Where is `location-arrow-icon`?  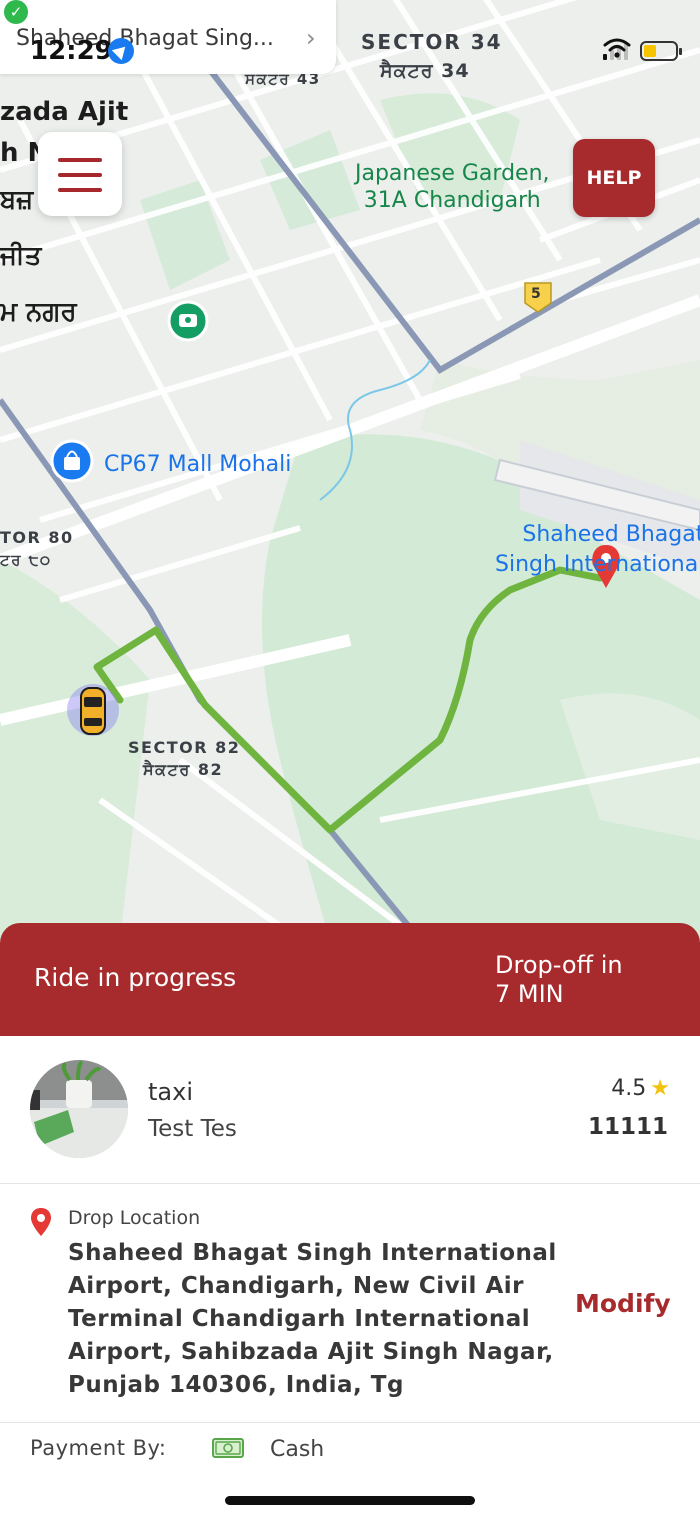 location-arrow-icon is located at coordinates (121, 51).